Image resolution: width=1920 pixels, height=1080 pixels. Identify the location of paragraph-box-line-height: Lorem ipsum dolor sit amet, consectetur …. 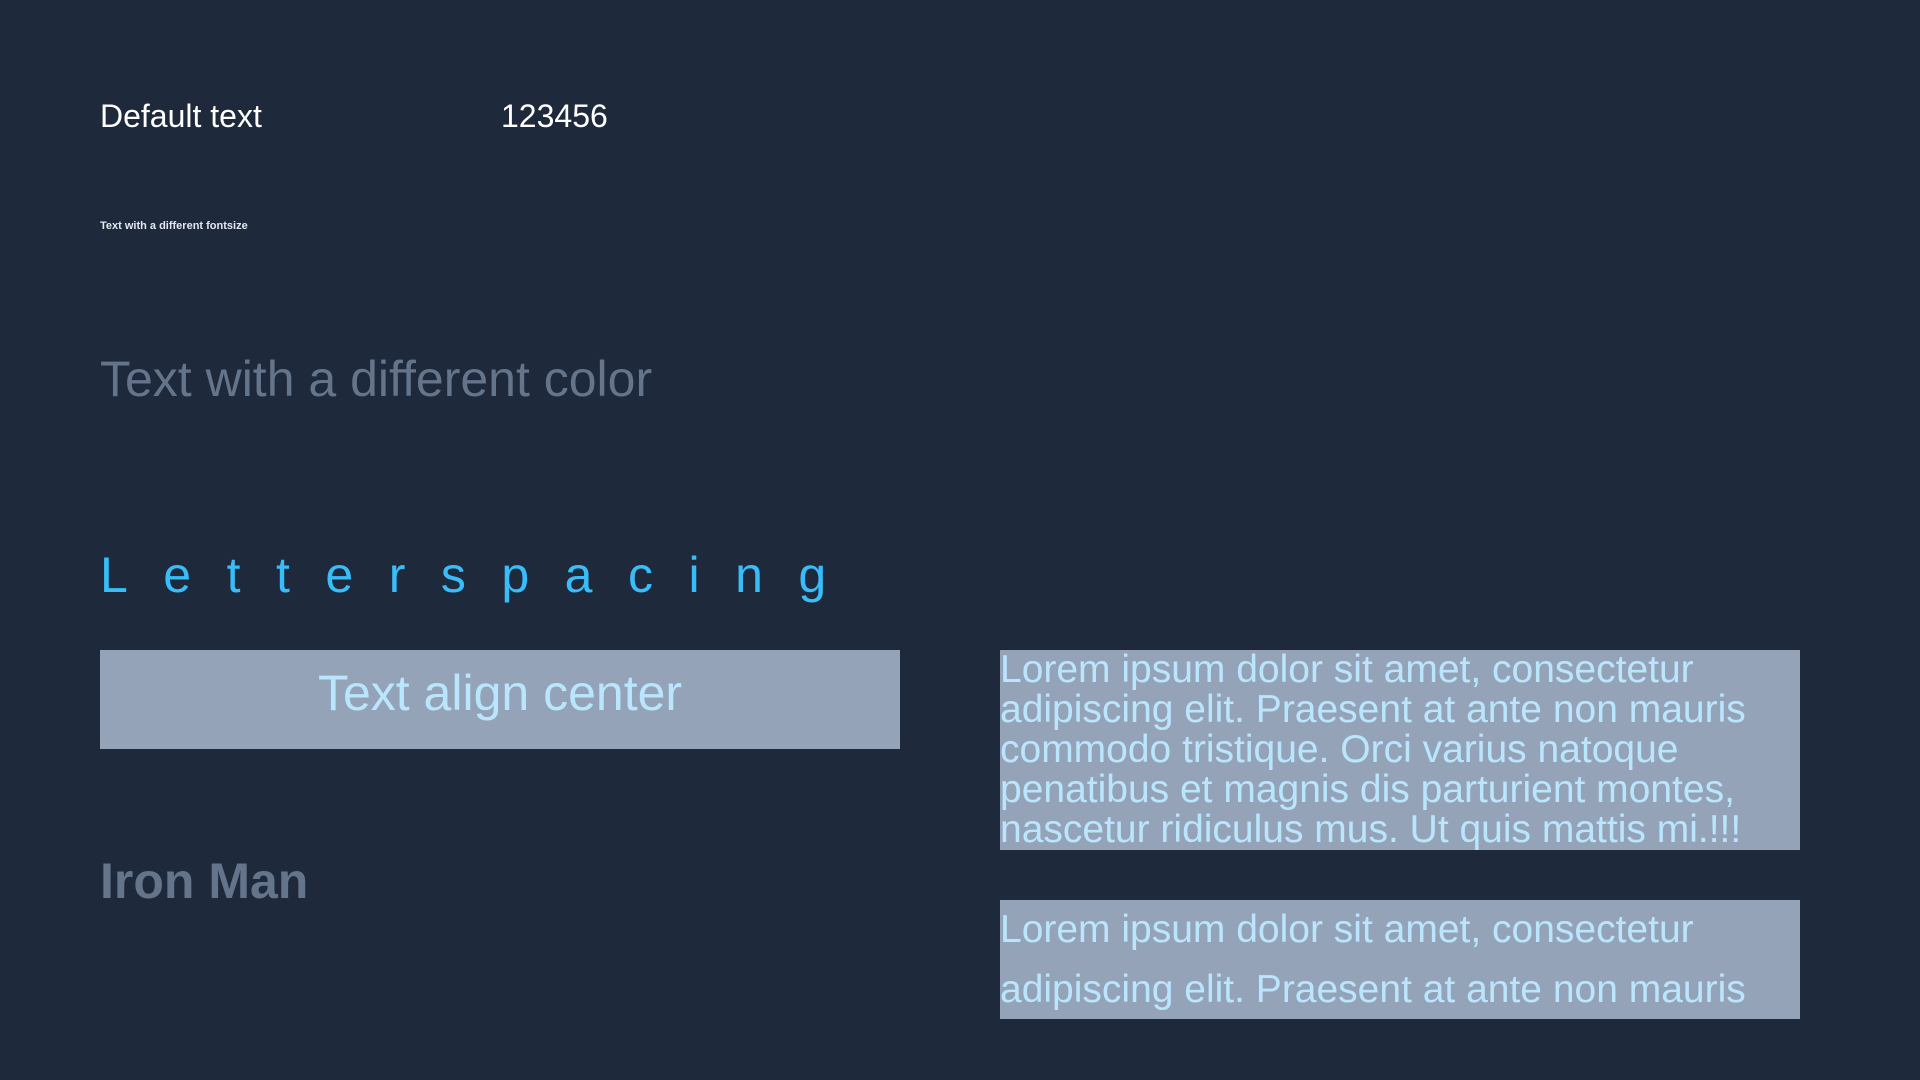
(1400, 959).